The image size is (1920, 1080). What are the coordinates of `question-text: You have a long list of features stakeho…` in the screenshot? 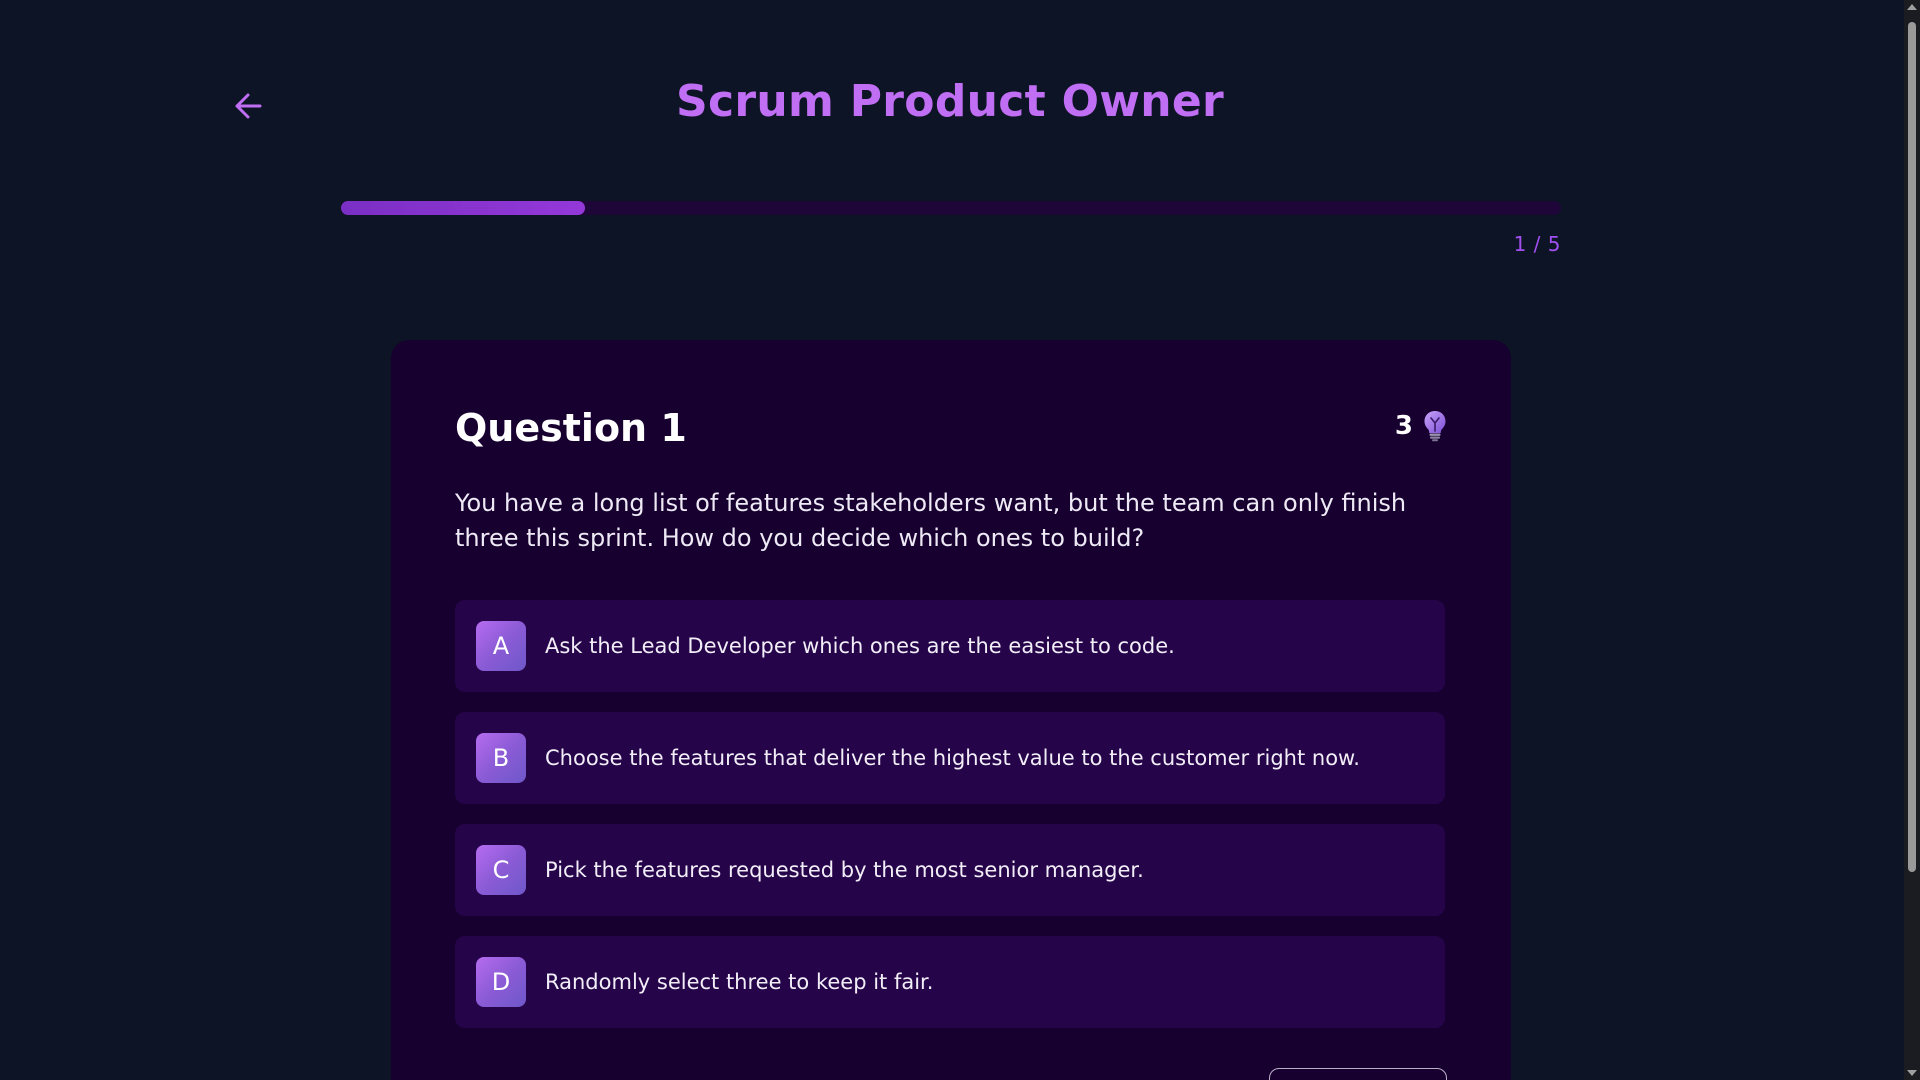 It's located at (931, 520).